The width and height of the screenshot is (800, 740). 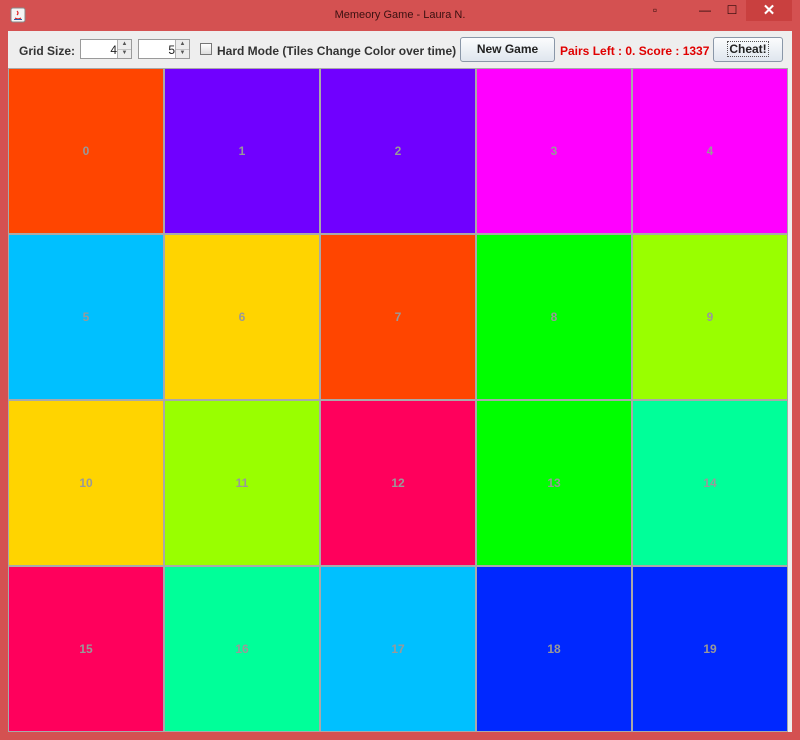 I want to click on minimize-button: —, so click(x=705, y=10).